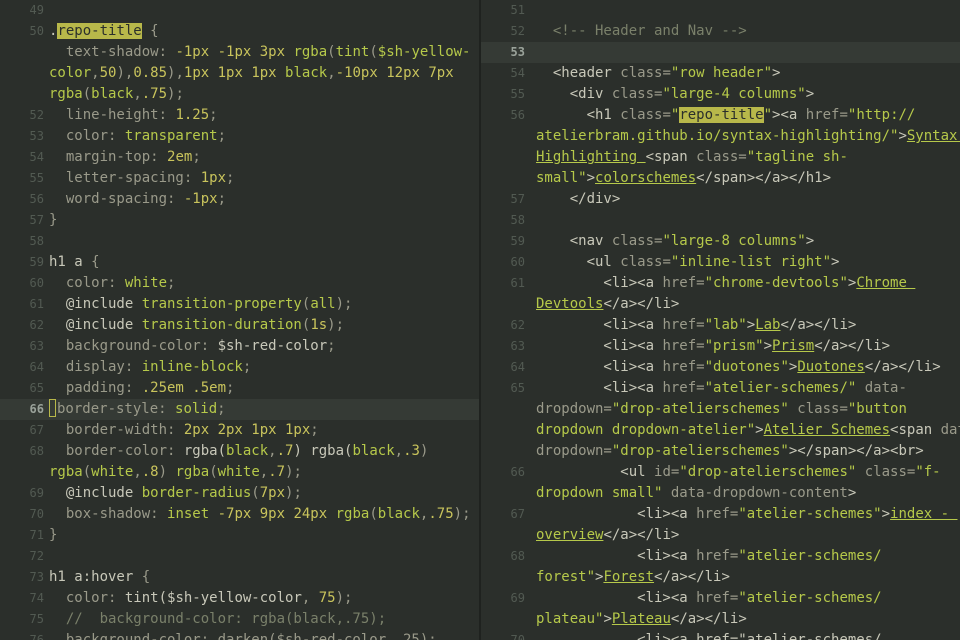 The height and width of the screenshot is (640, 960). I want to click on code-line: 67 border-width: 2px 2px 1px 1px;, so click(239, 430).